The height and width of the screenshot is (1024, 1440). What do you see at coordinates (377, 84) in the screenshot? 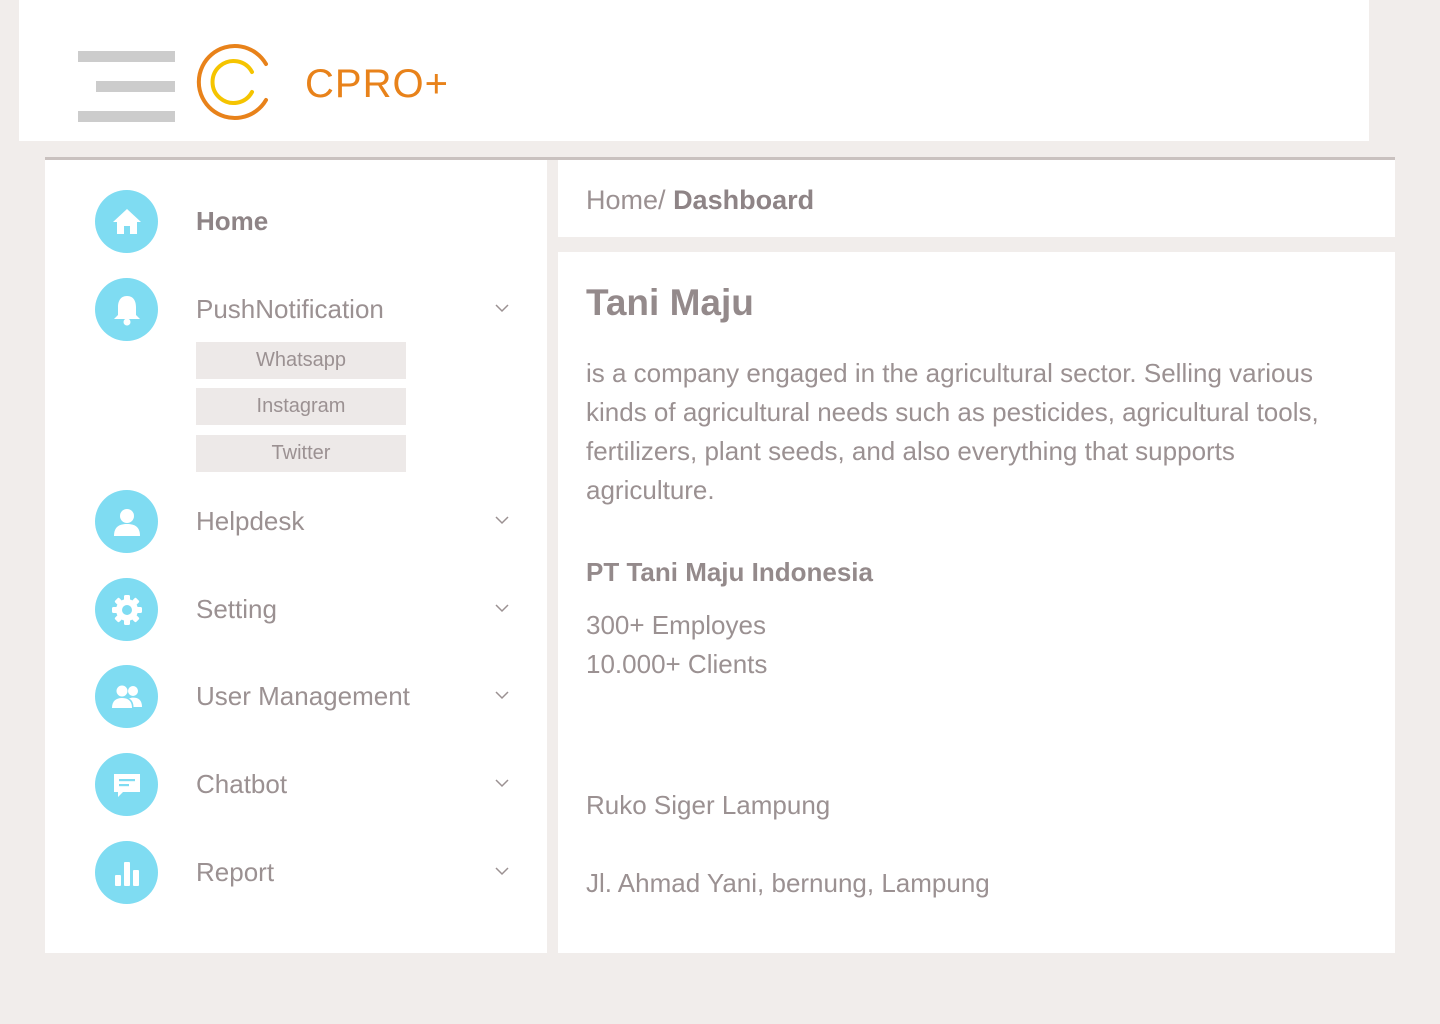
I see `brand-name: CPRO+` at bounding box center [377, 84].